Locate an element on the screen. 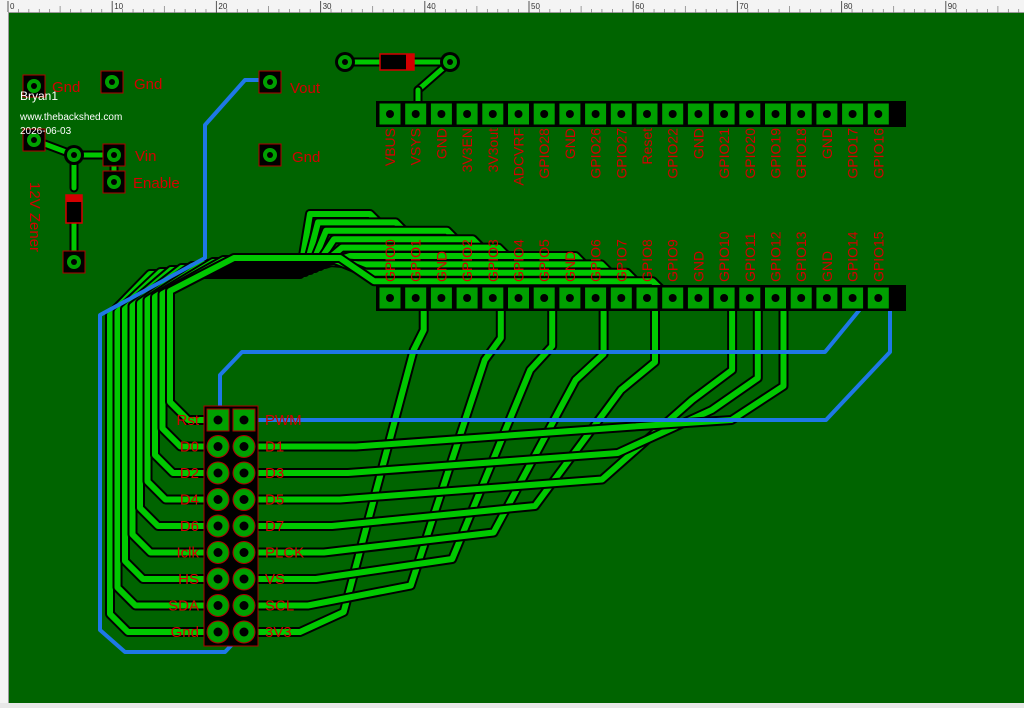 Image resolution: width=1024 pixels, height=708 pixels. watermark-site: www.thebackshed.com is located at coordinates (70, 117).